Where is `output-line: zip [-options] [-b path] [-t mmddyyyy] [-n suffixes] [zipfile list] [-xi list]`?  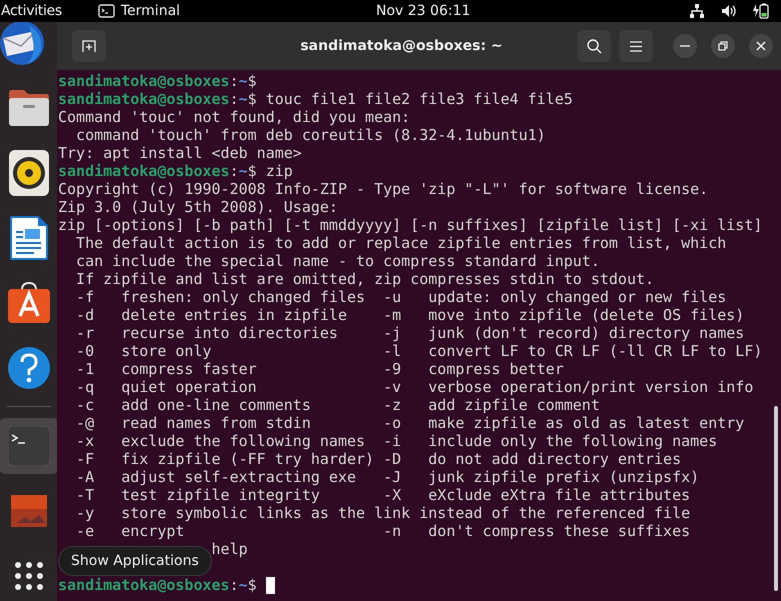 output-line: zip [-options] [-b path] [-t mmddyyyy] [-n suffixes] [zipfile list] [-xi list] is located at coordinates (410, 225).